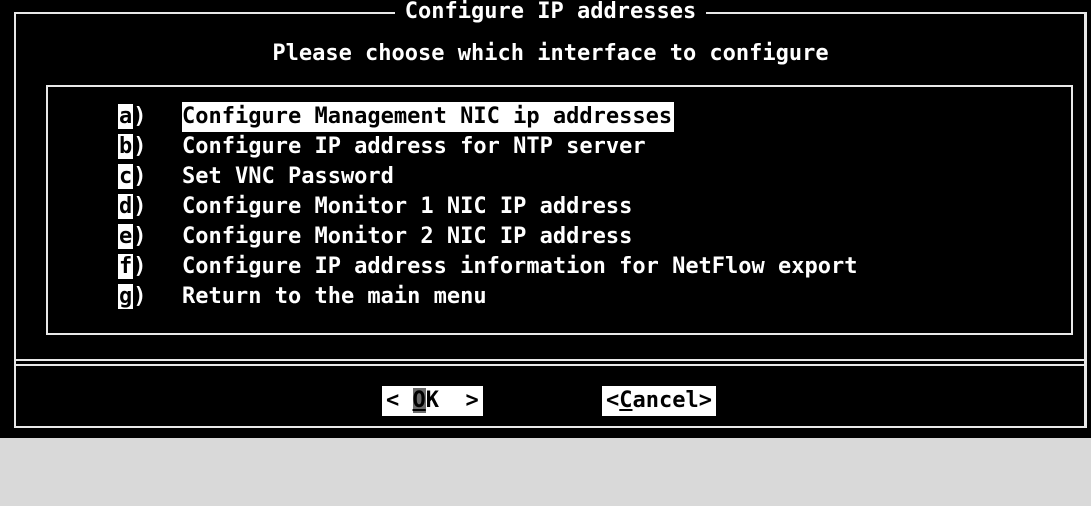 The width and height of the screenshot is (1091, 506). I want to click on ok-button: < OK >, so click(432, 401).